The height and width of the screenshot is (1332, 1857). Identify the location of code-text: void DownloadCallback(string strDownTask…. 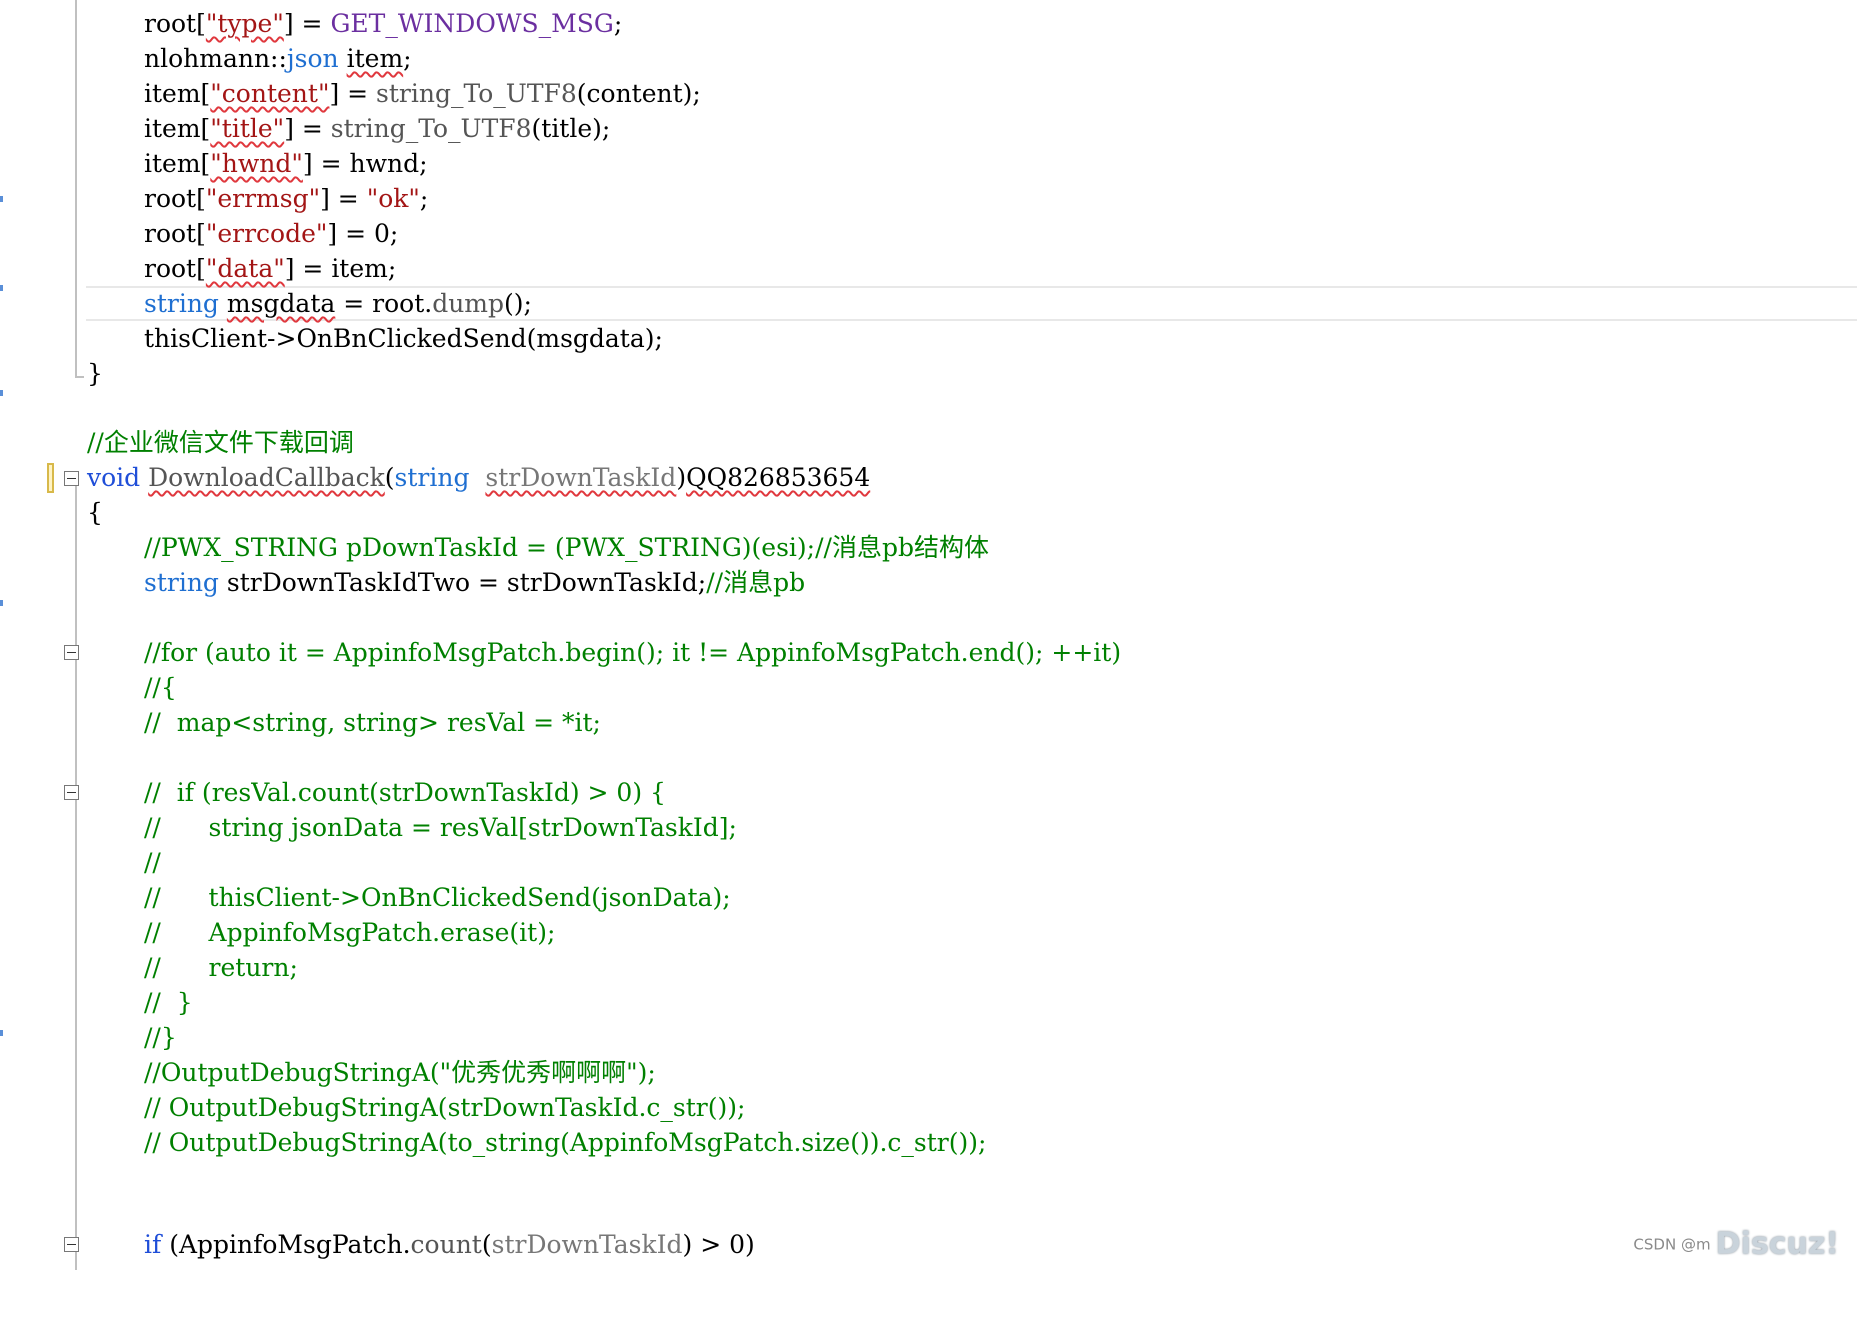
(479, 477).